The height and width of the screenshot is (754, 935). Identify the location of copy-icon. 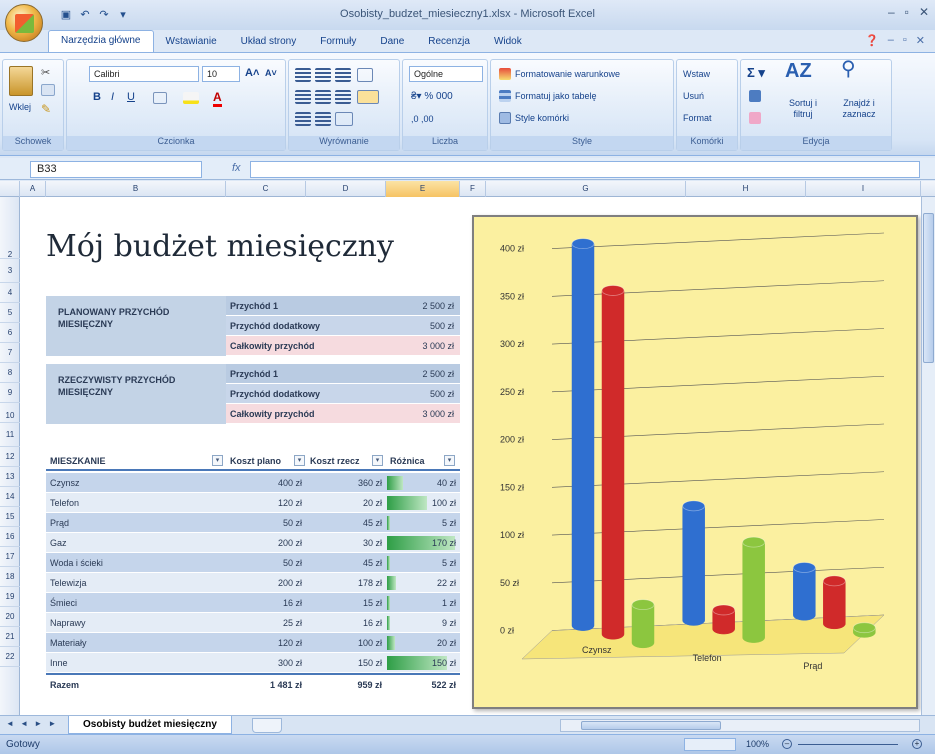
(48, 90).